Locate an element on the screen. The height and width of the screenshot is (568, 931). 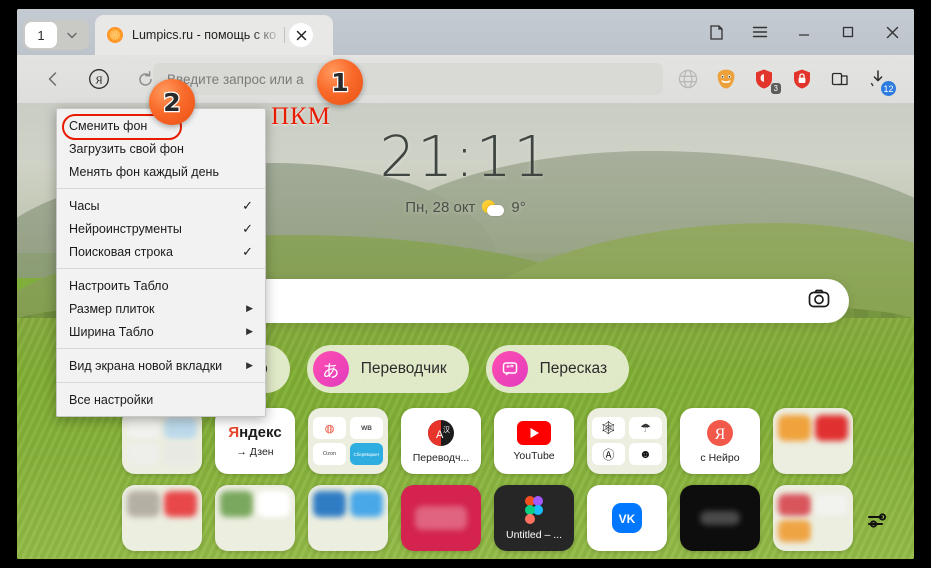
weather-sun-cloud-icon is located at coordinates (493, 207).